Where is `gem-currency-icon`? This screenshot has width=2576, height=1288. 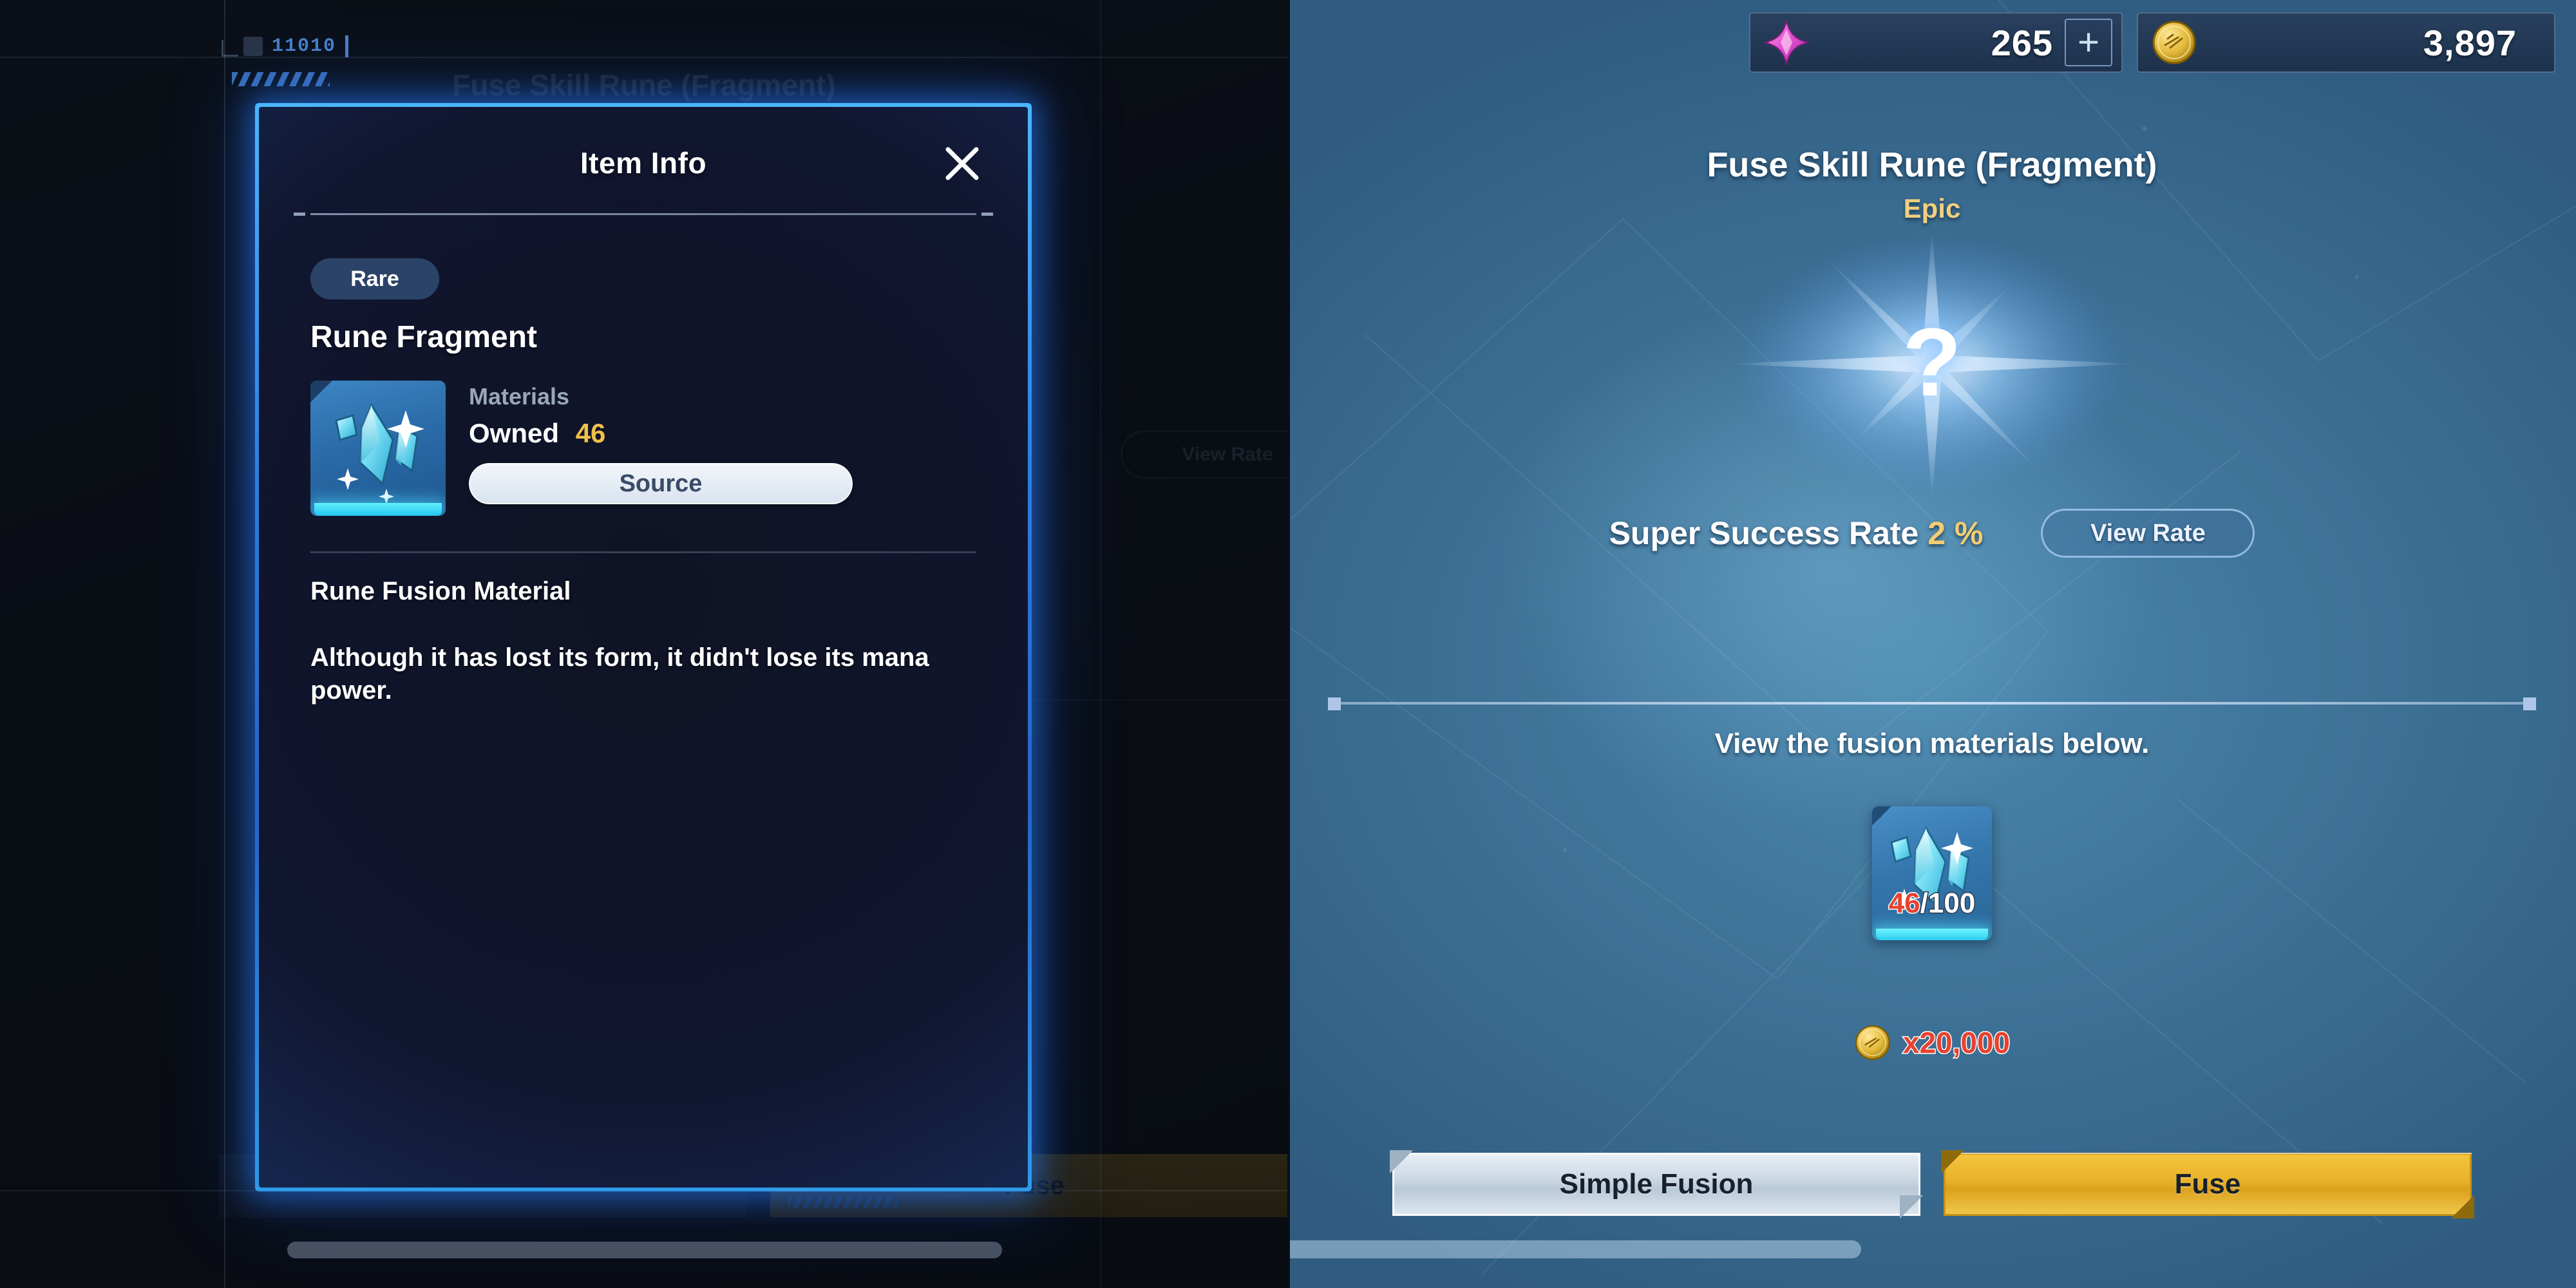 gem-currency-icon is located at coordinates (1787, 42).